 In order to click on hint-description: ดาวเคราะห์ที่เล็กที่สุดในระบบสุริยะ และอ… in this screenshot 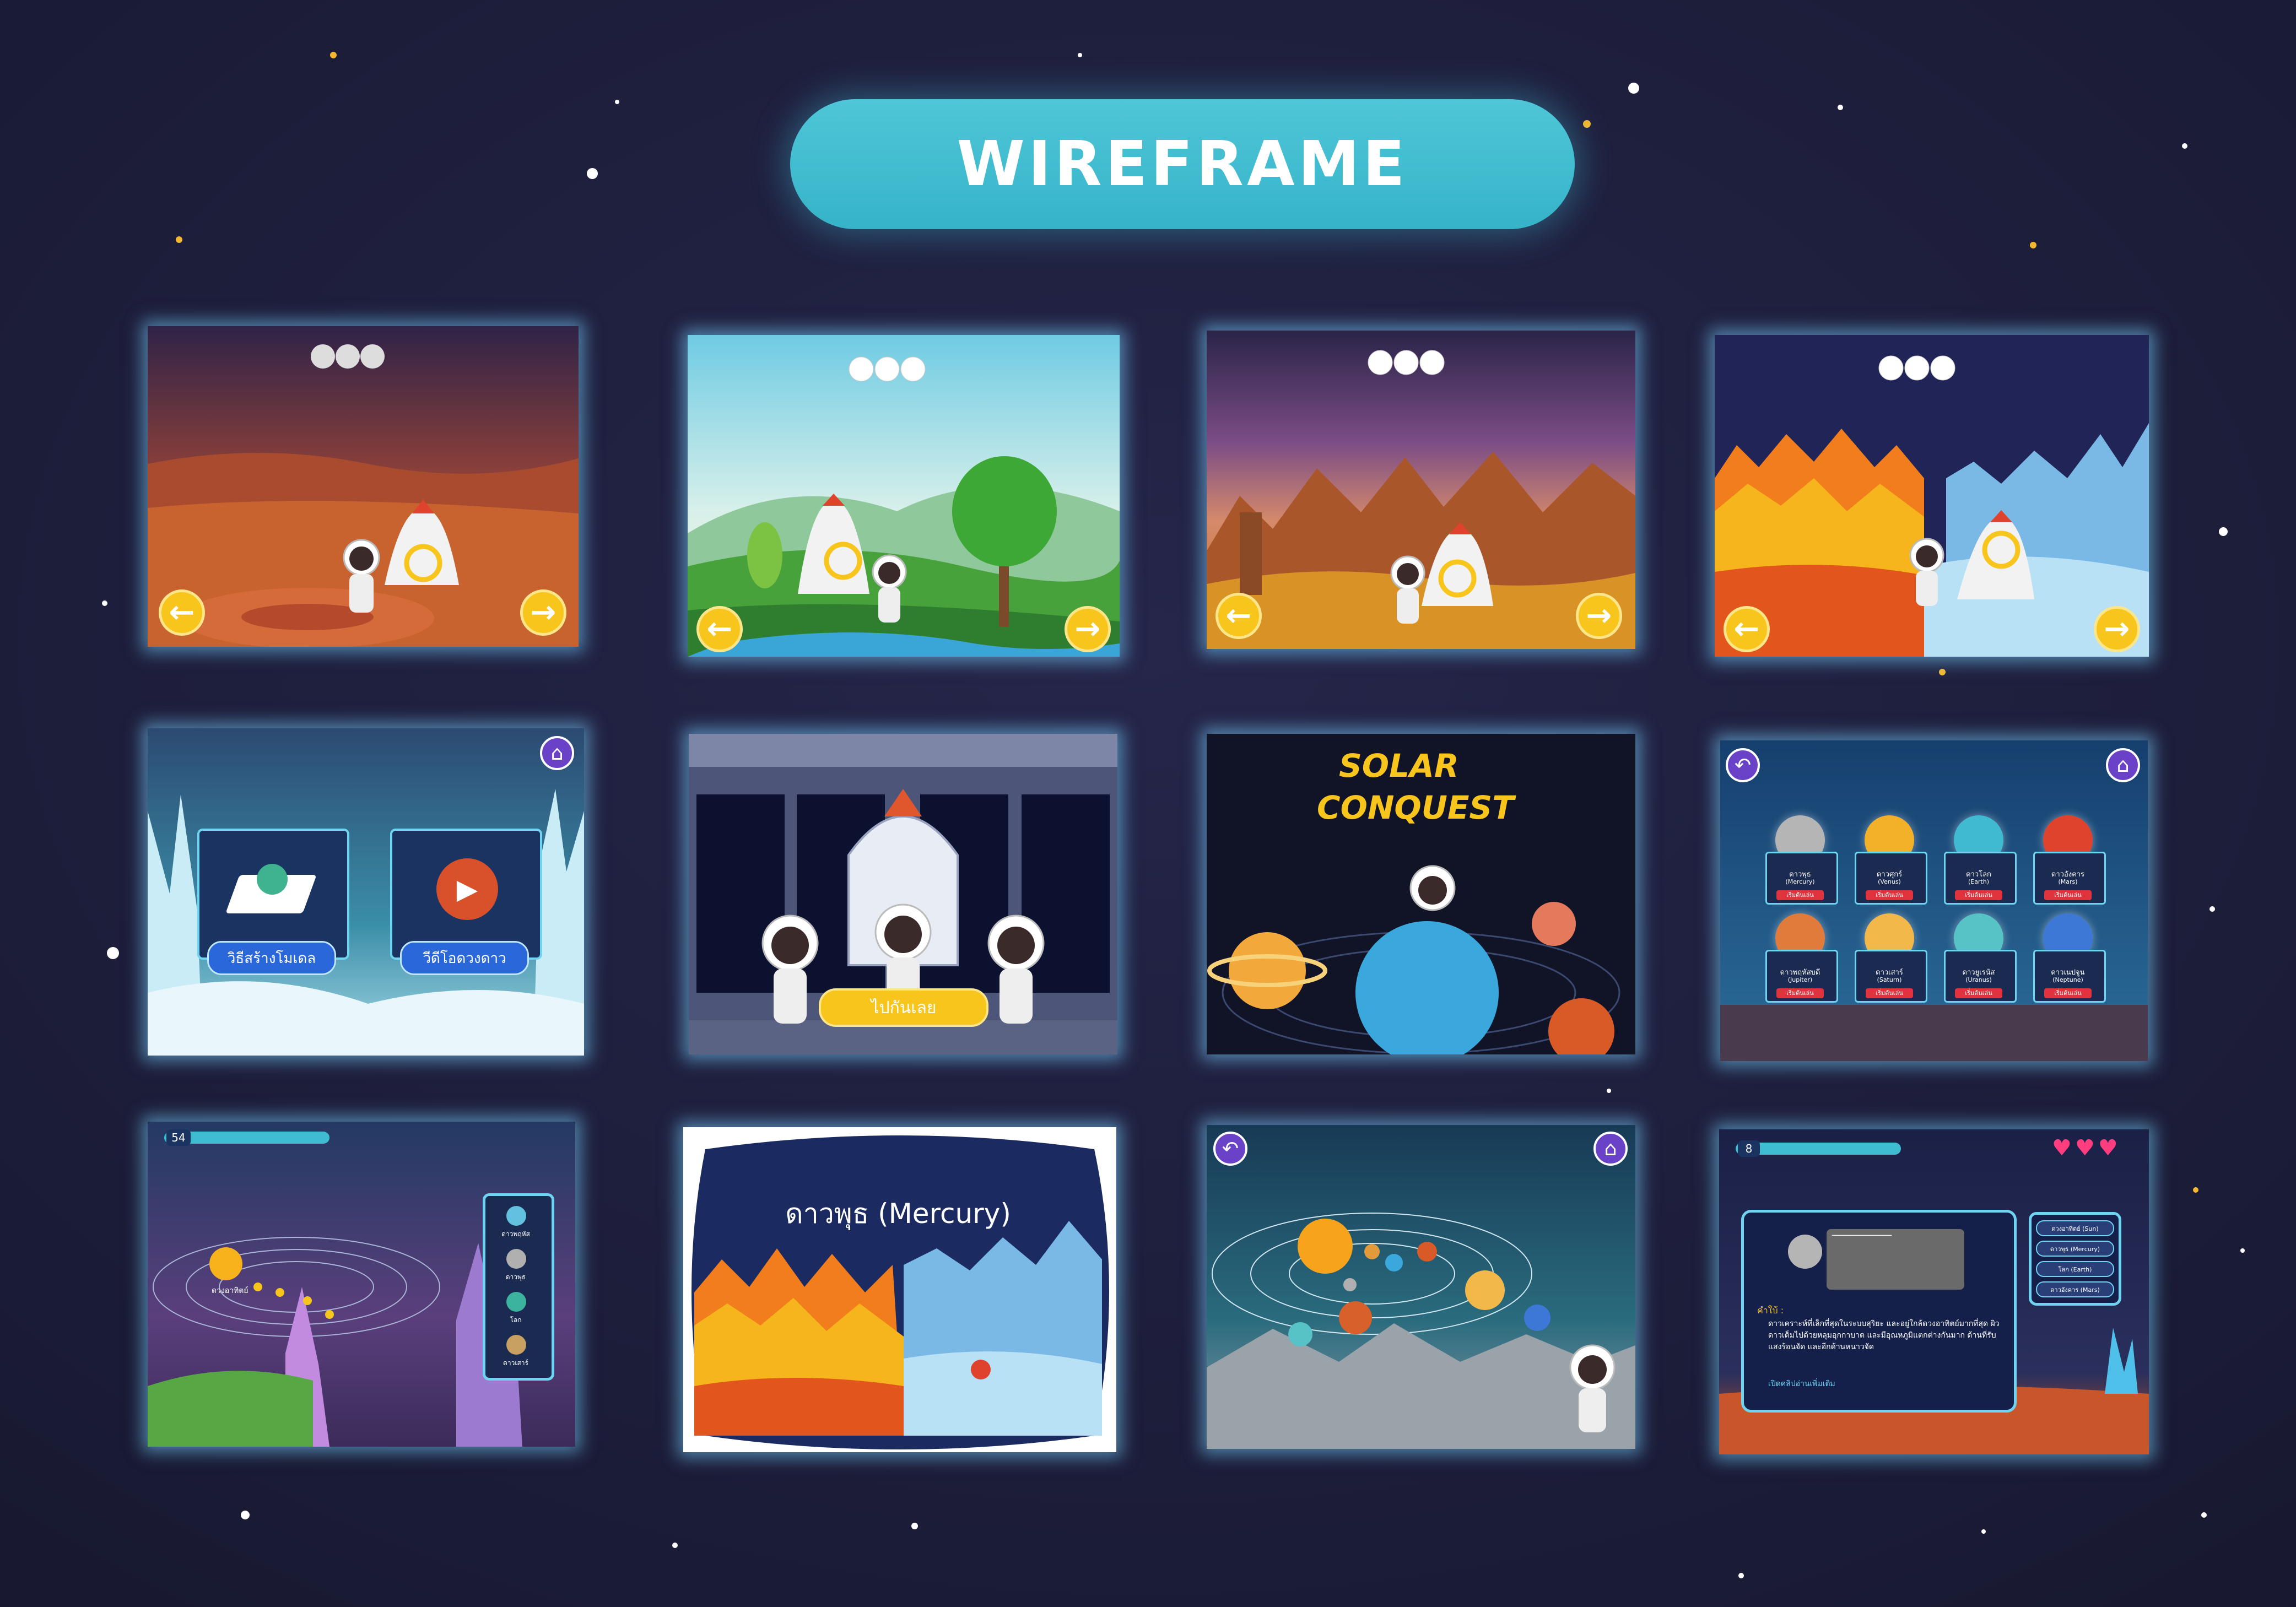, I will do `click(1884, 1335)`.